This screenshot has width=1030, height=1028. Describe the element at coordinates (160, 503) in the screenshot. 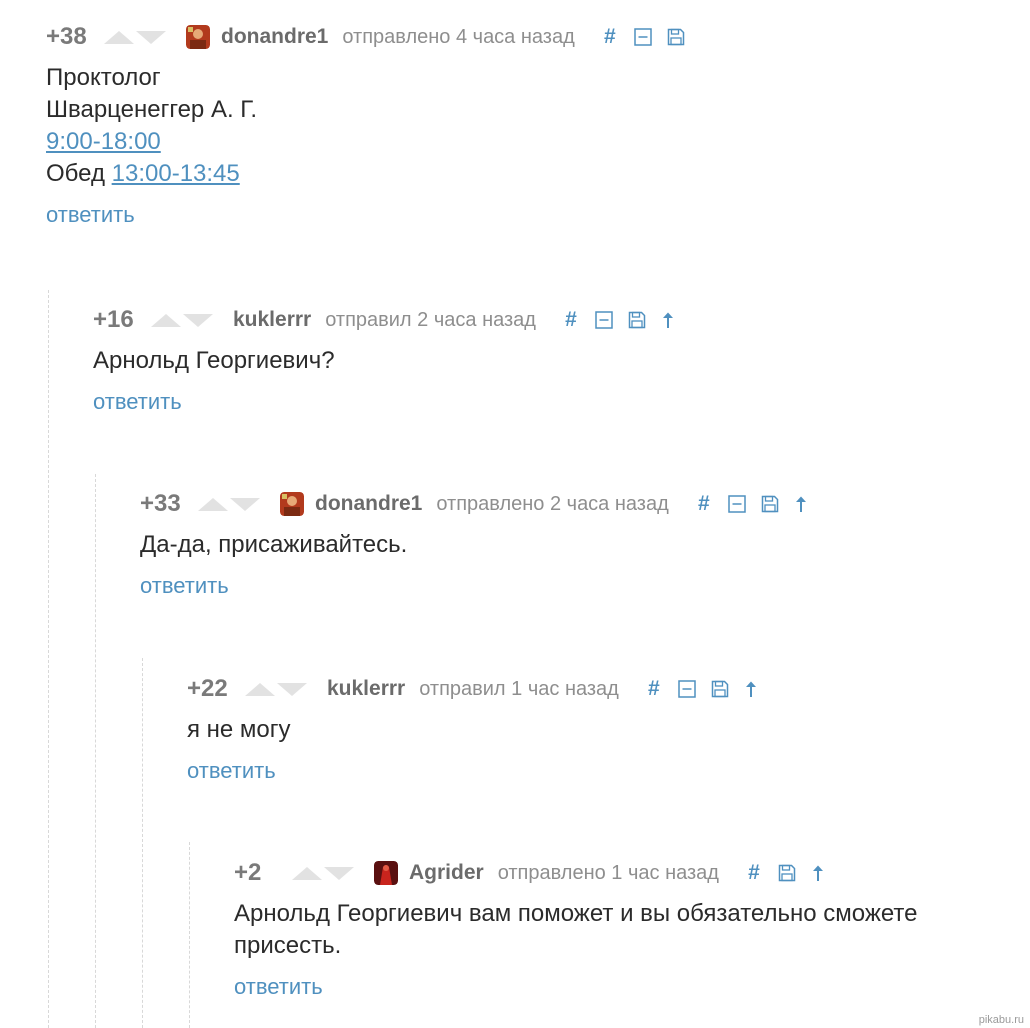

I see `comment-rating: +33` at that location.